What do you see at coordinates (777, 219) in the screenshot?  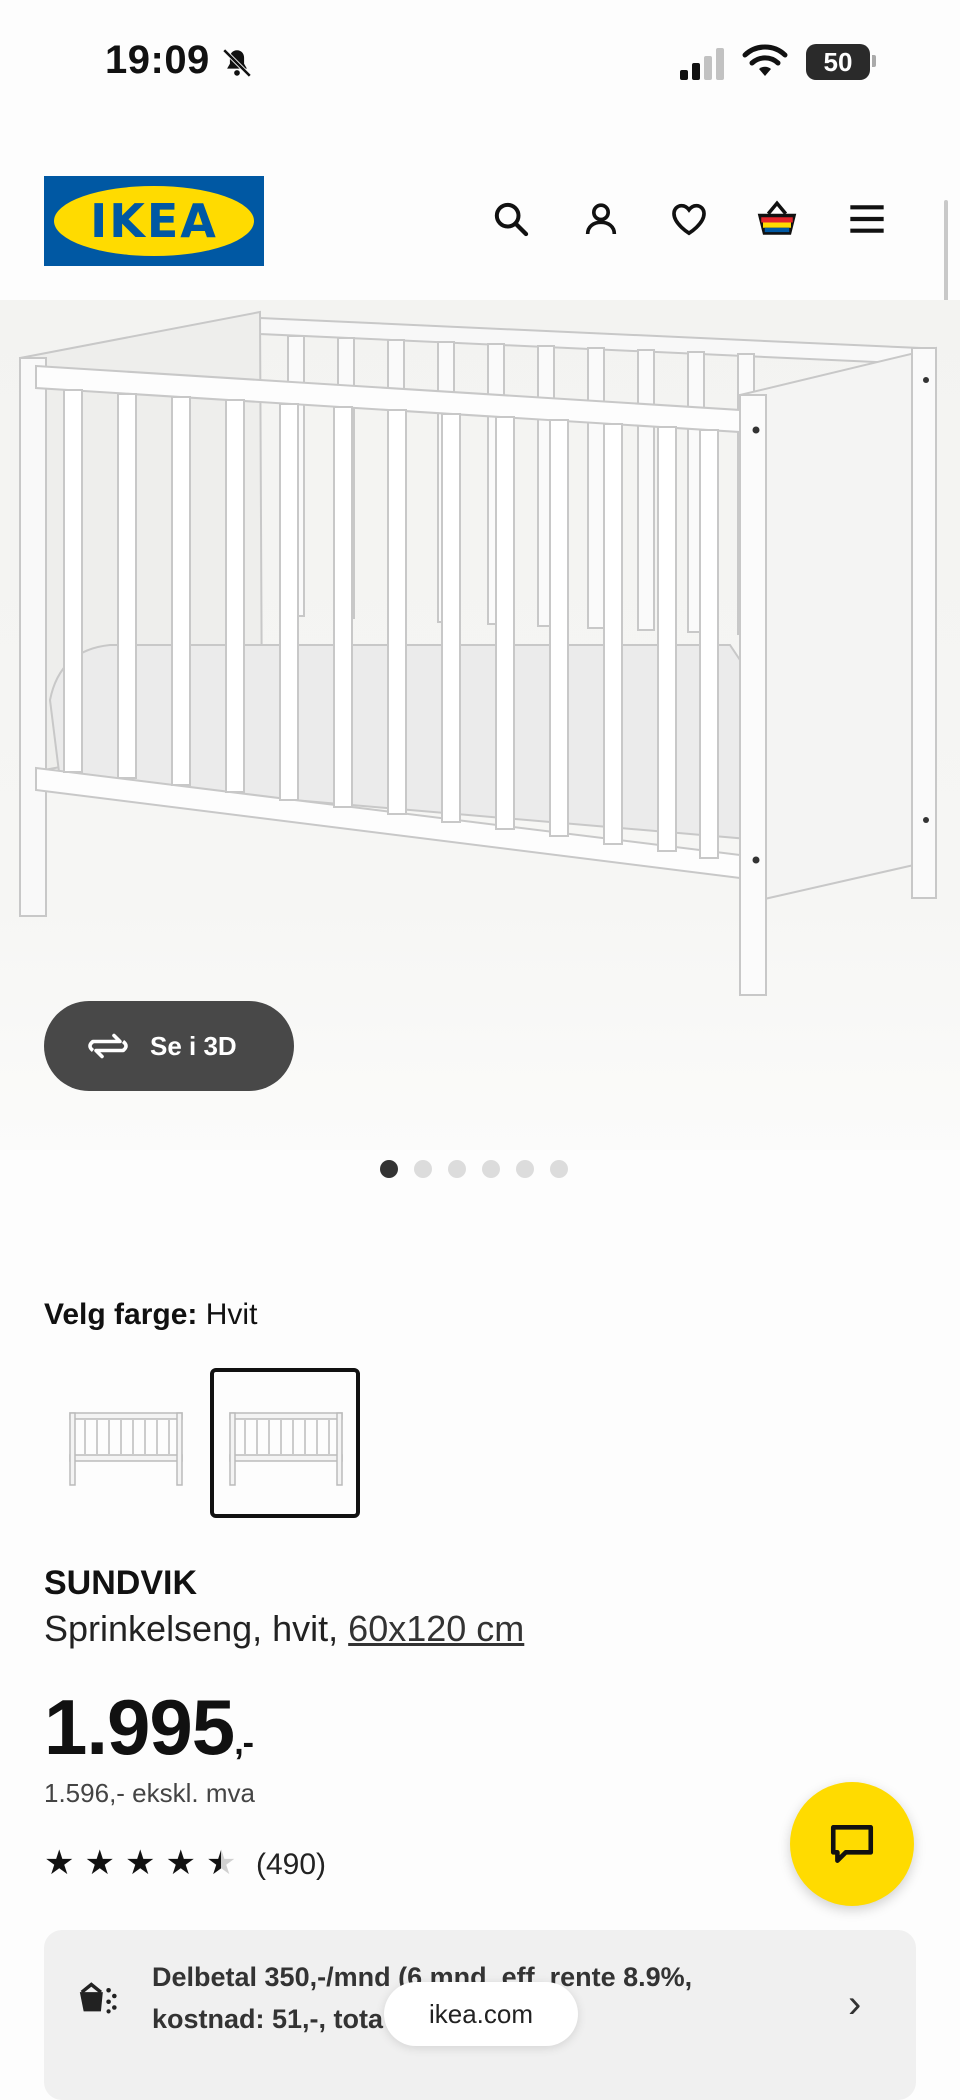 I see `basket-icon` at bounding box center [777, 219].